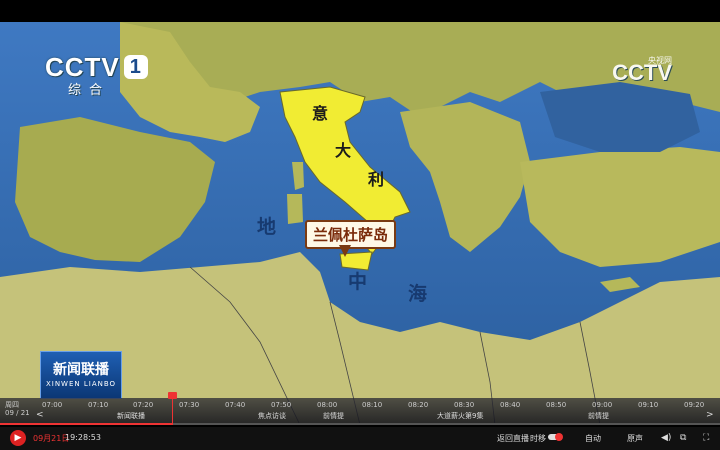  Describe the element at coordinates (52, 405) in the screenshot. I see `tick-label: 07:00` at that location.